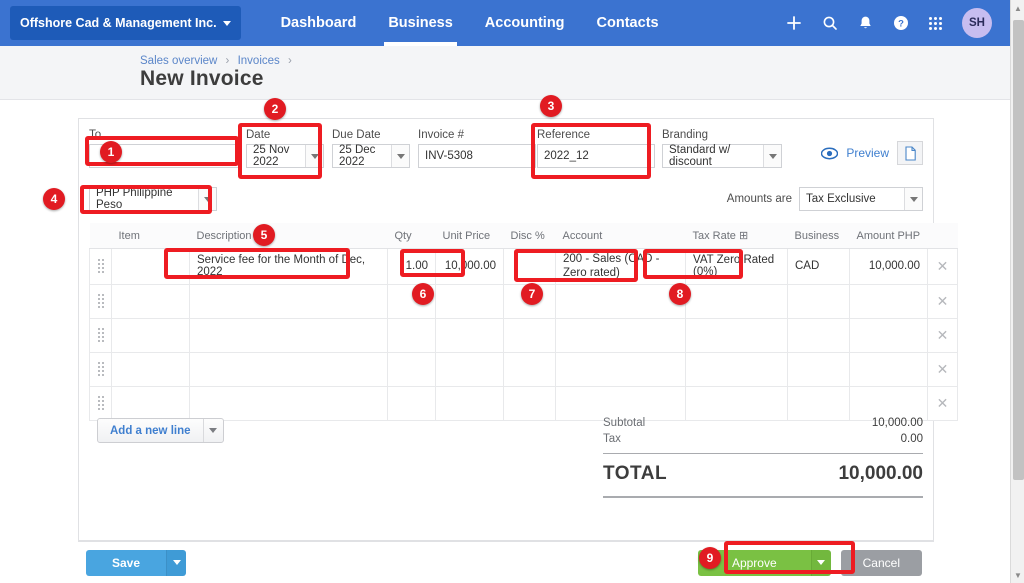 The image size is (1024, 583). I want to click on search-icon, so click(830, 23).